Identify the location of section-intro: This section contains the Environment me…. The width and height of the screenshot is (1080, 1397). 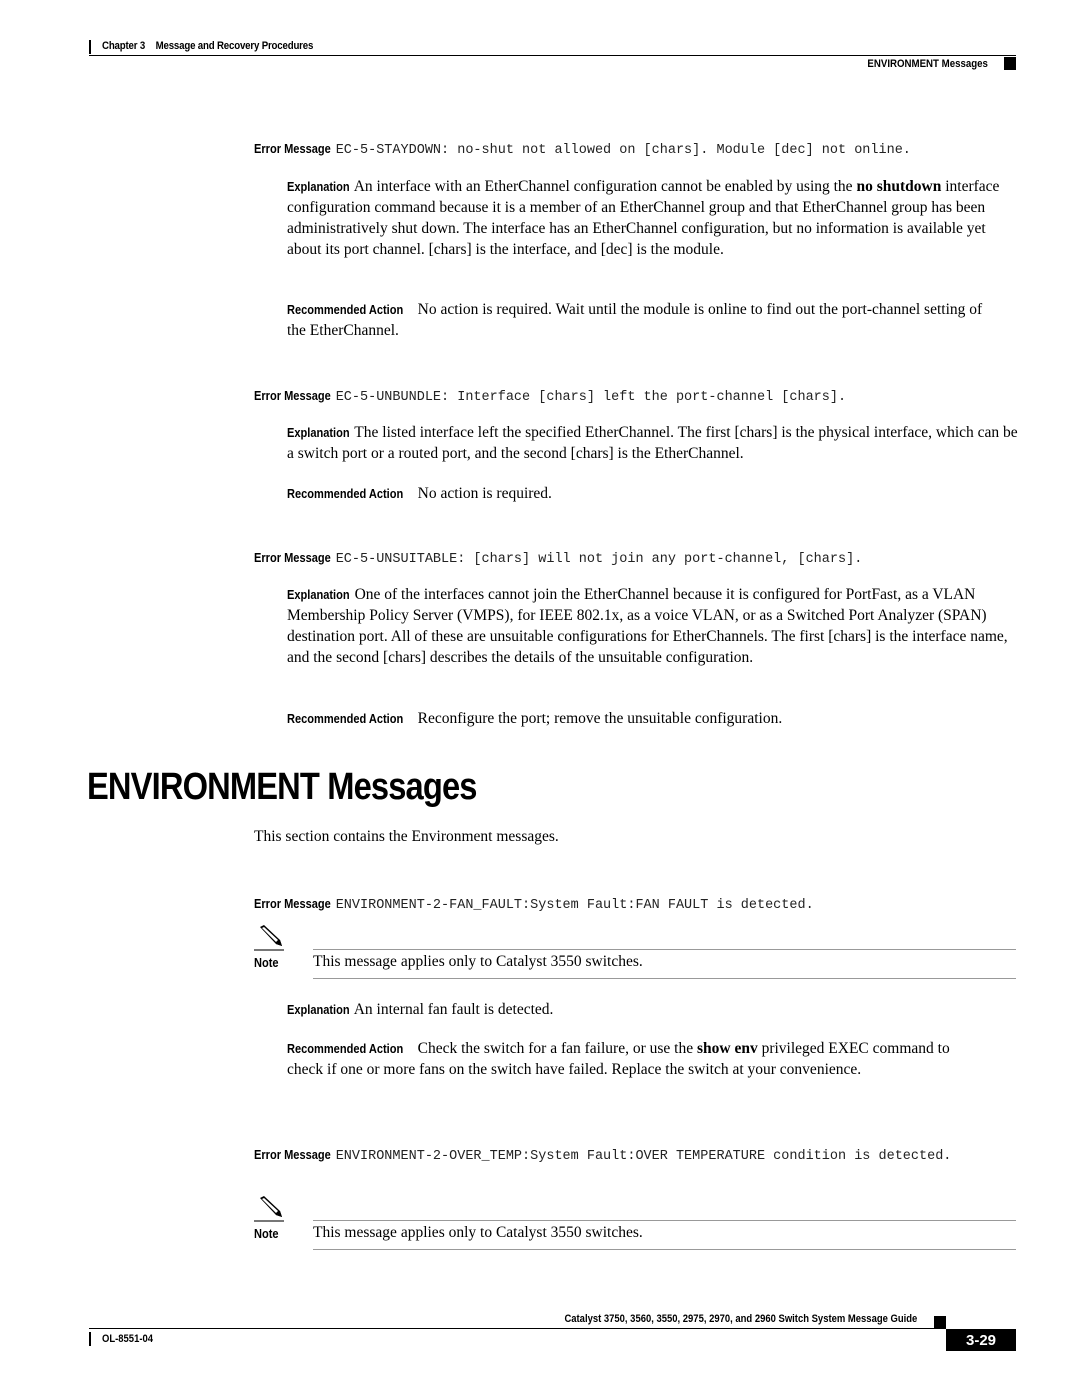
(406, 836).